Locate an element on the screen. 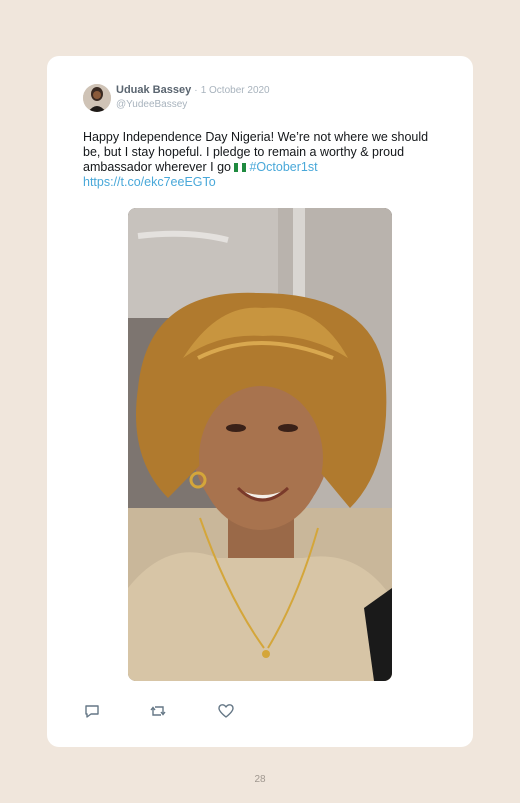 The width and height of the screenshot is (520, 803). retweet-icon is located at coordinates (158, 711).